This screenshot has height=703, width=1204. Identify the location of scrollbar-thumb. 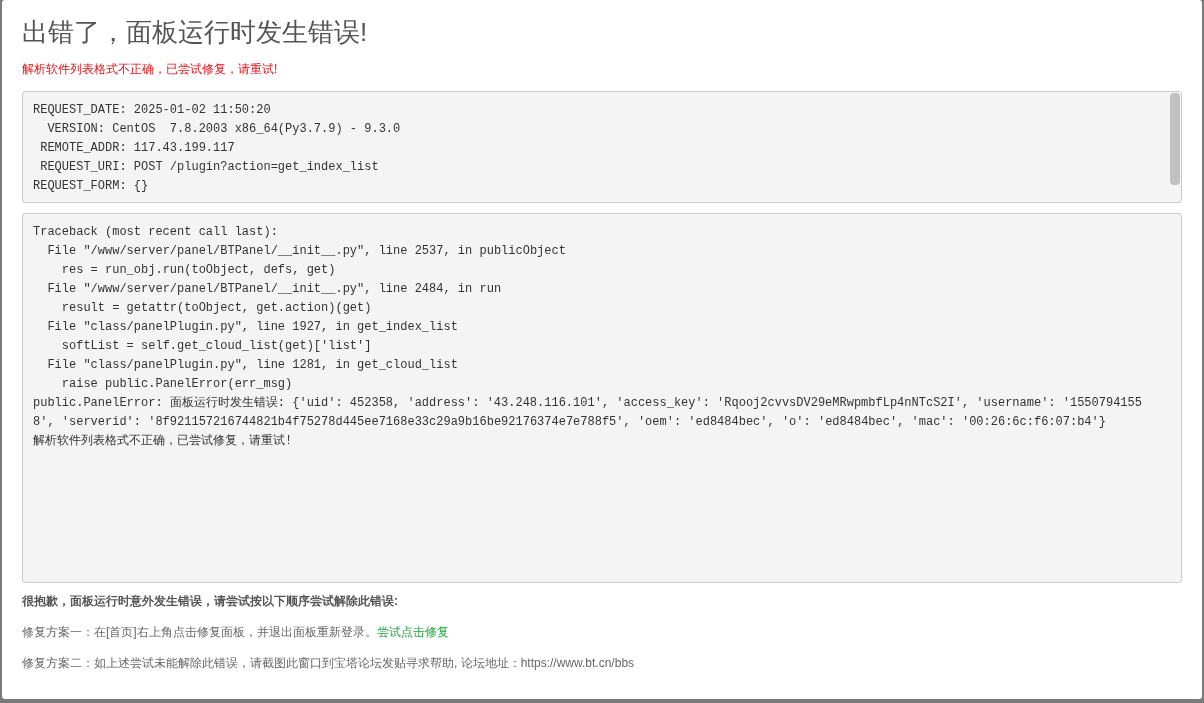
(1175, 139).